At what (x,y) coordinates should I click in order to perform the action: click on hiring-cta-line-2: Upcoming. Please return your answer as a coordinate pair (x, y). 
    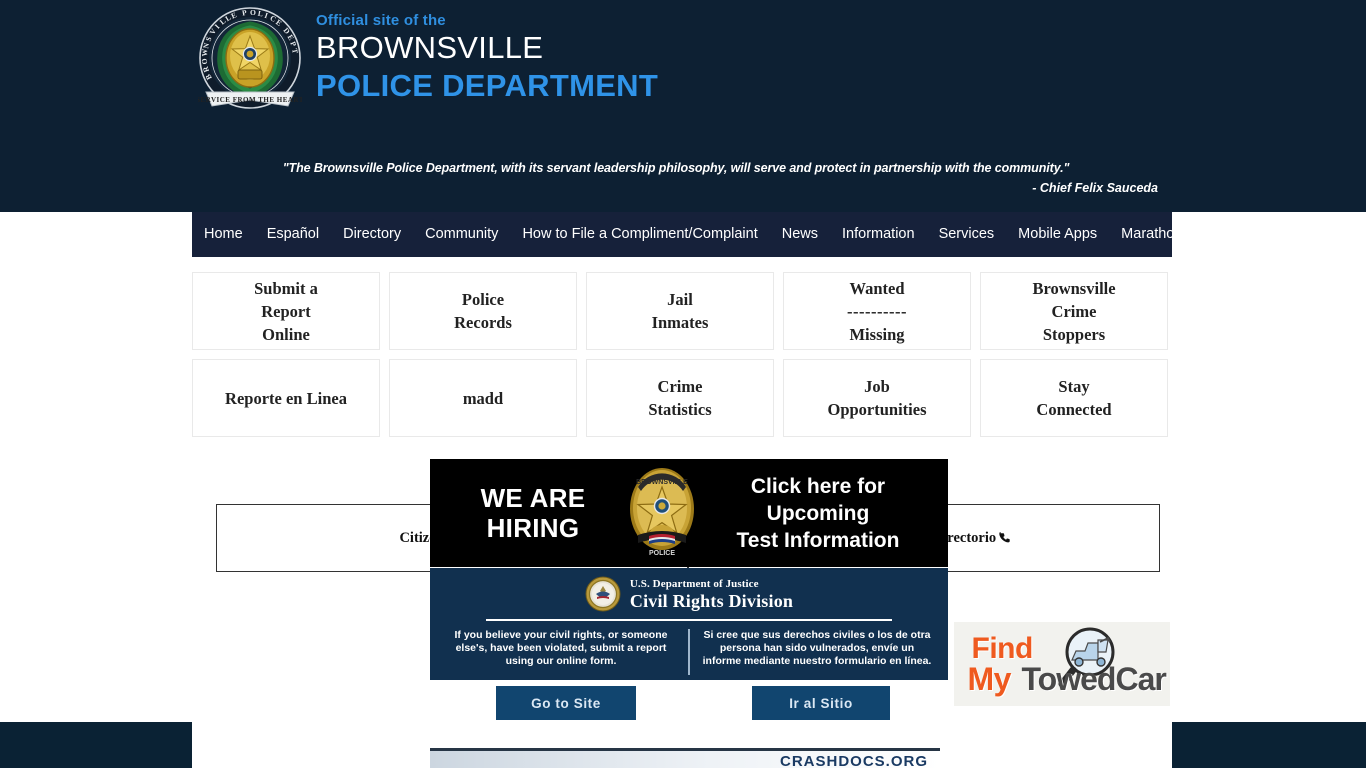
    Looking at the image, I should click on (818, 513).